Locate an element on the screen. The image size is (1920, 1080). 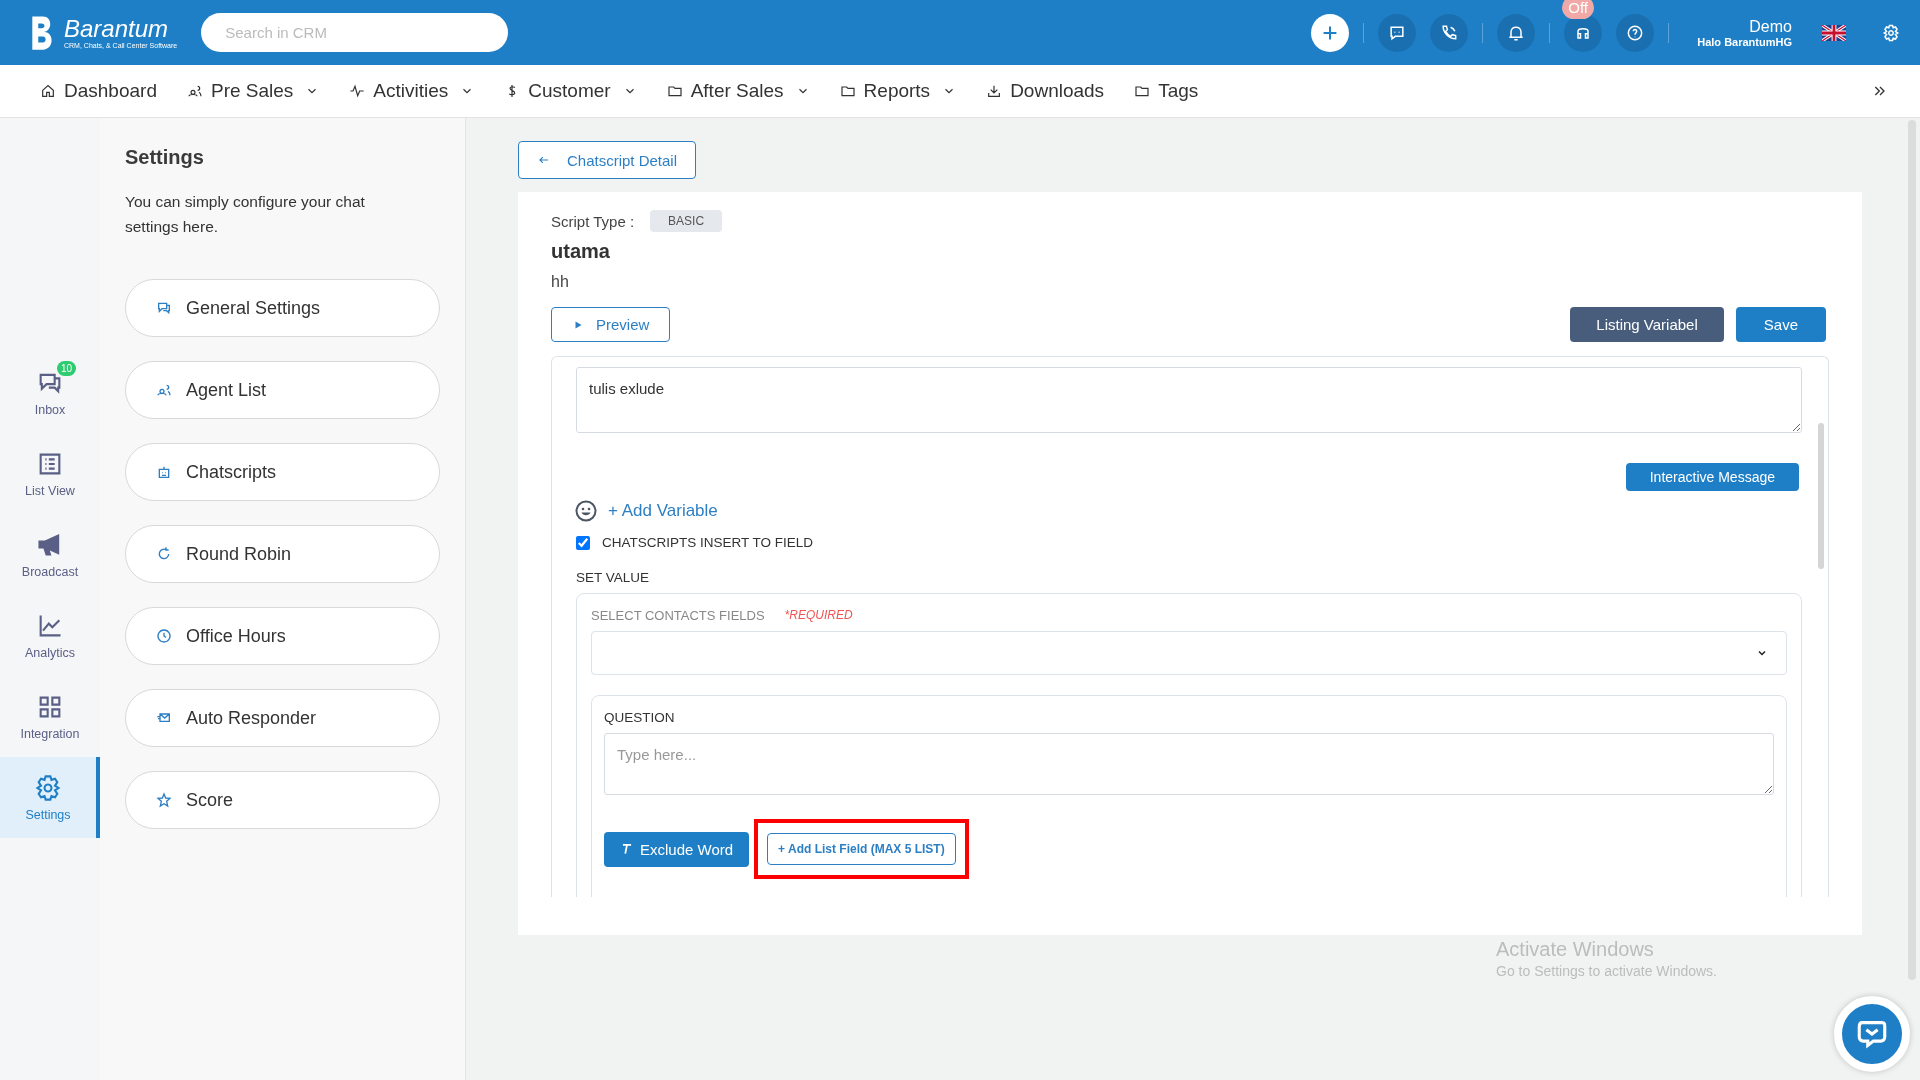
sidebar-item: Analytics is located at coordinates (50, 635).